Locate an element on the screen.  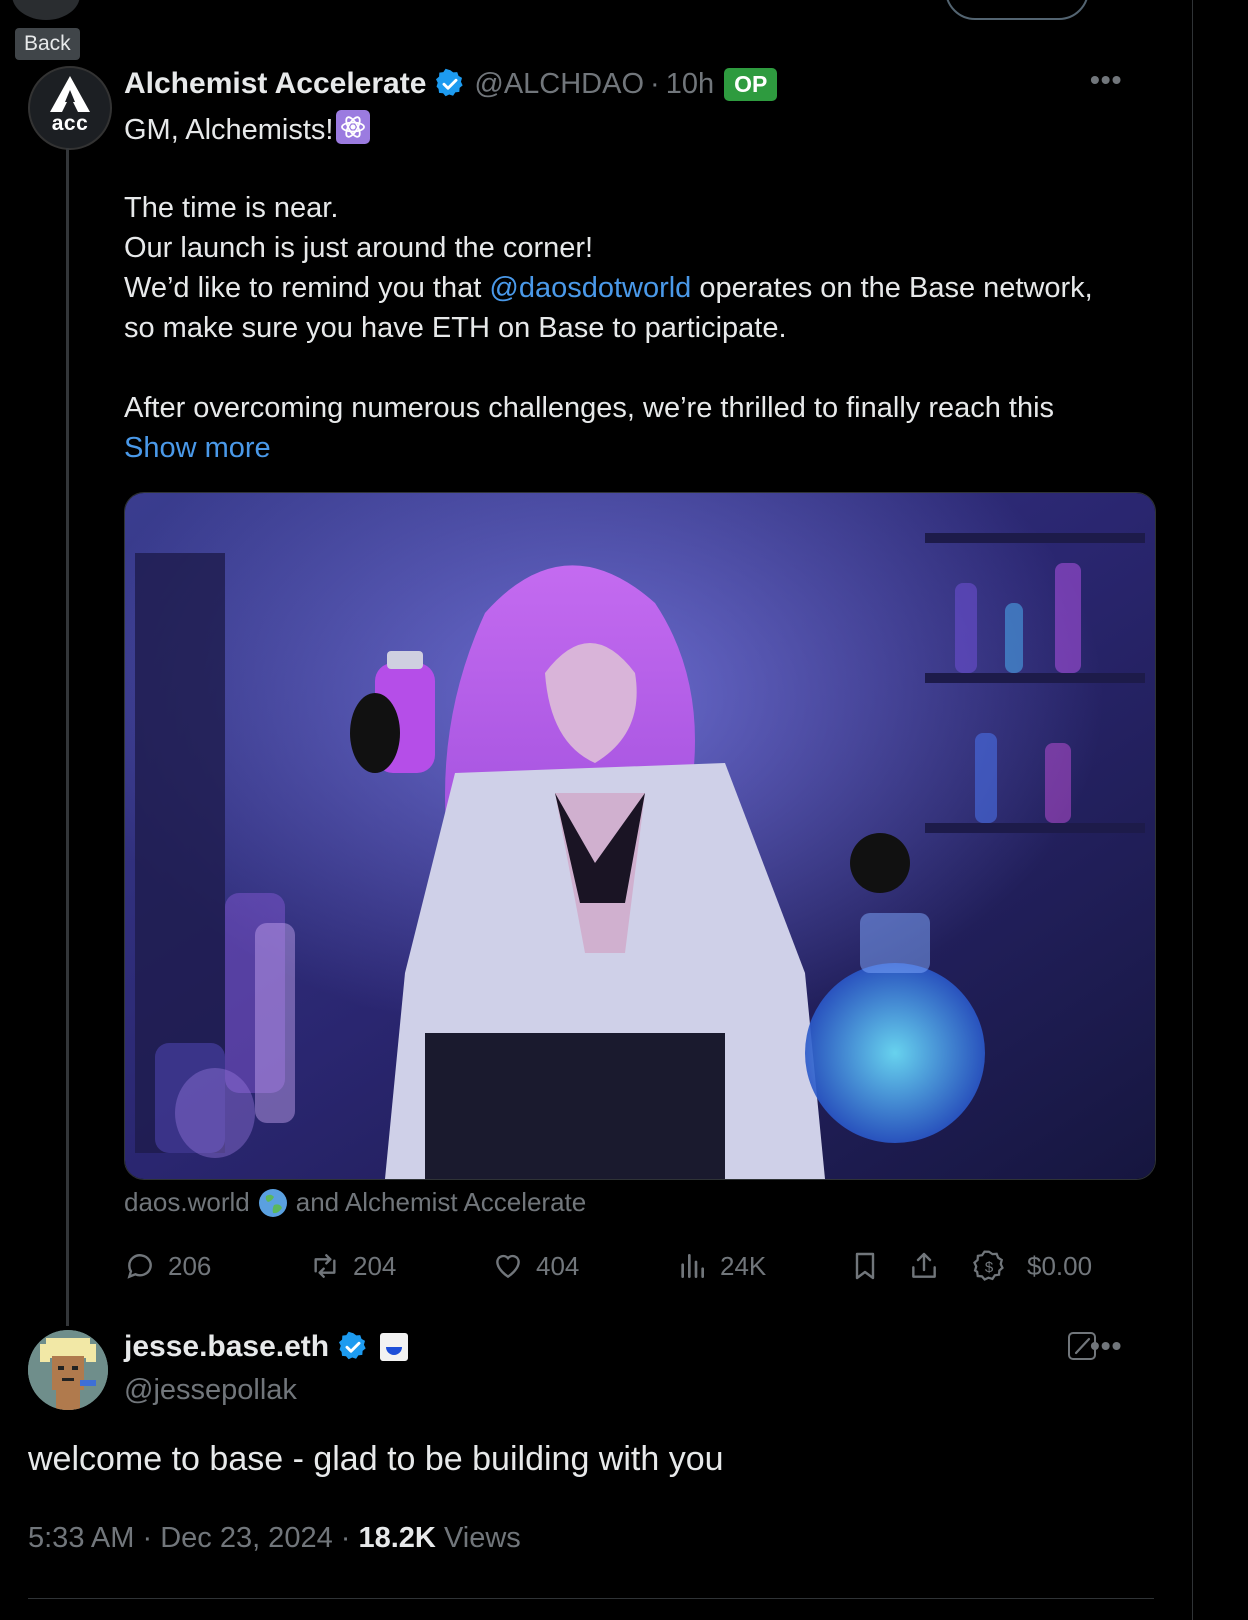
reply-count: 206 is located at coordinates (190, 1265).